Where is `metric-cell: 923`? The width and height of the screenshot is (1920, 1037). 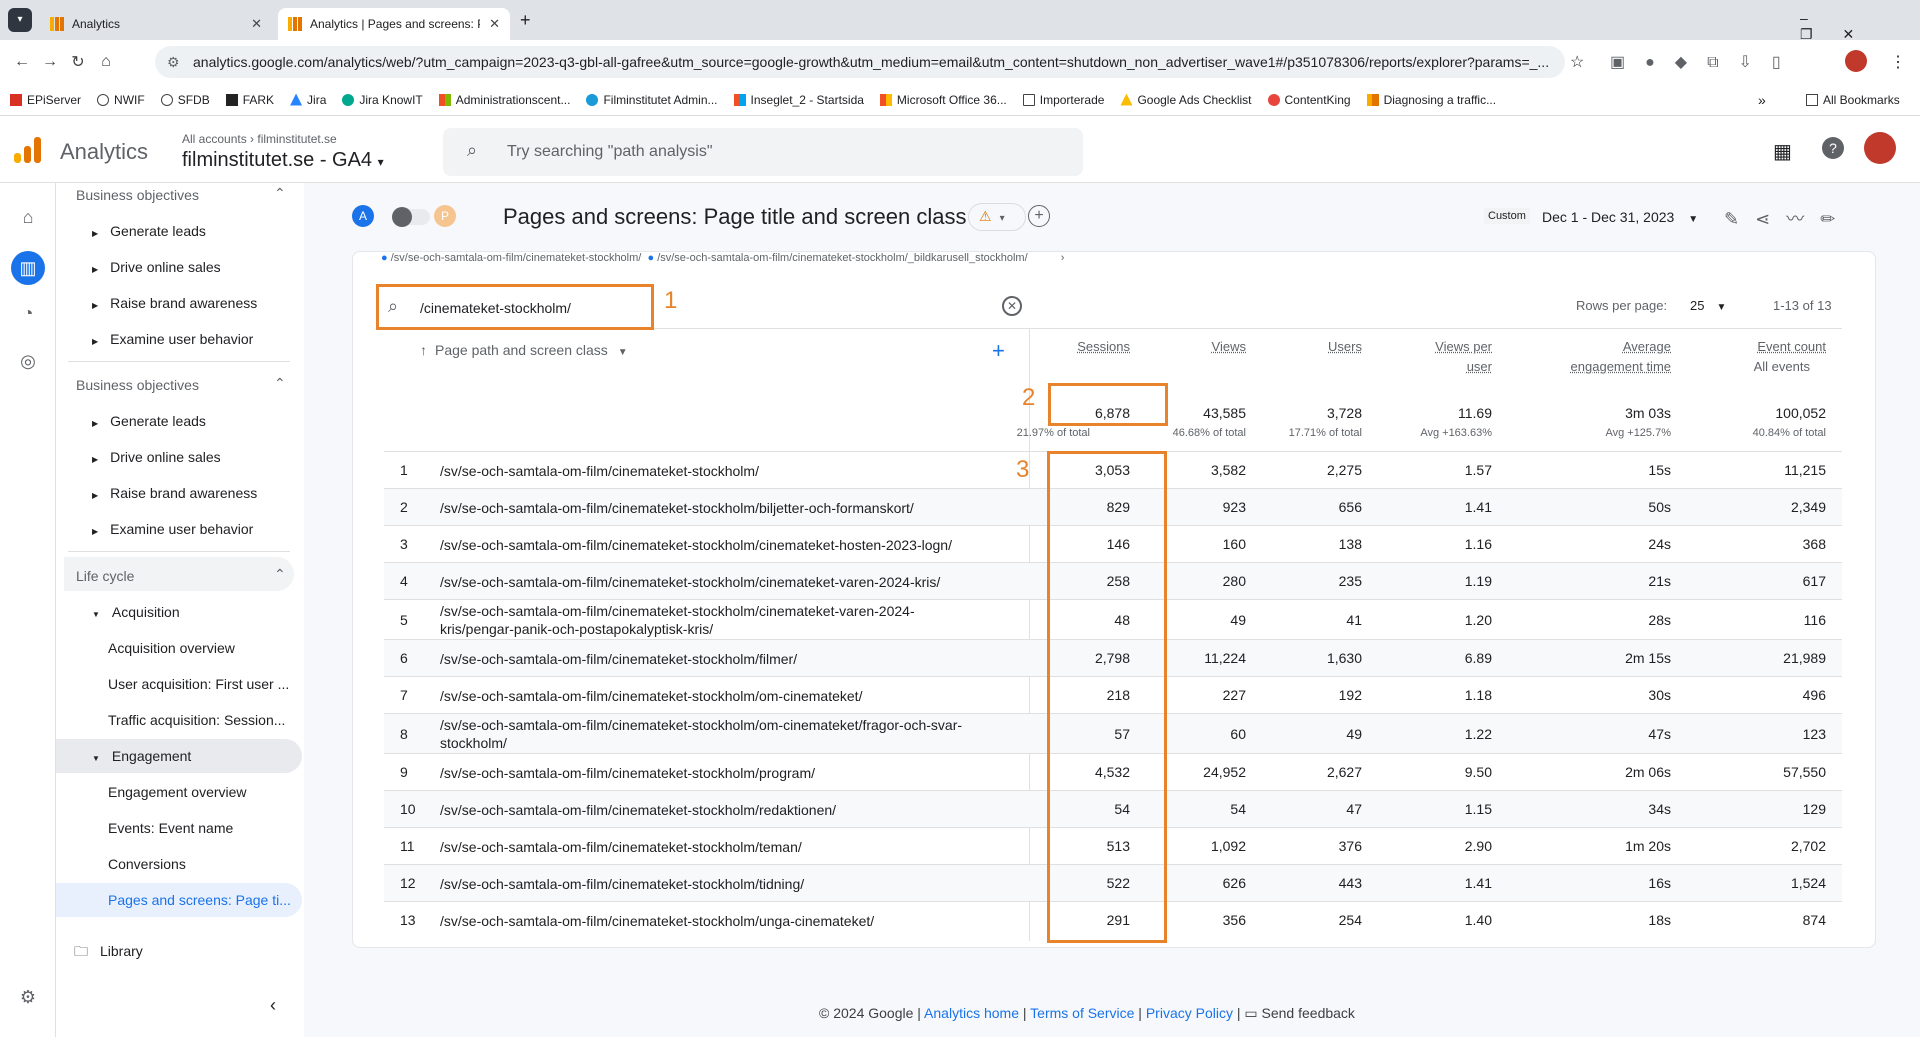
metric-cell: 923 is located at coordinates (1234, 507).